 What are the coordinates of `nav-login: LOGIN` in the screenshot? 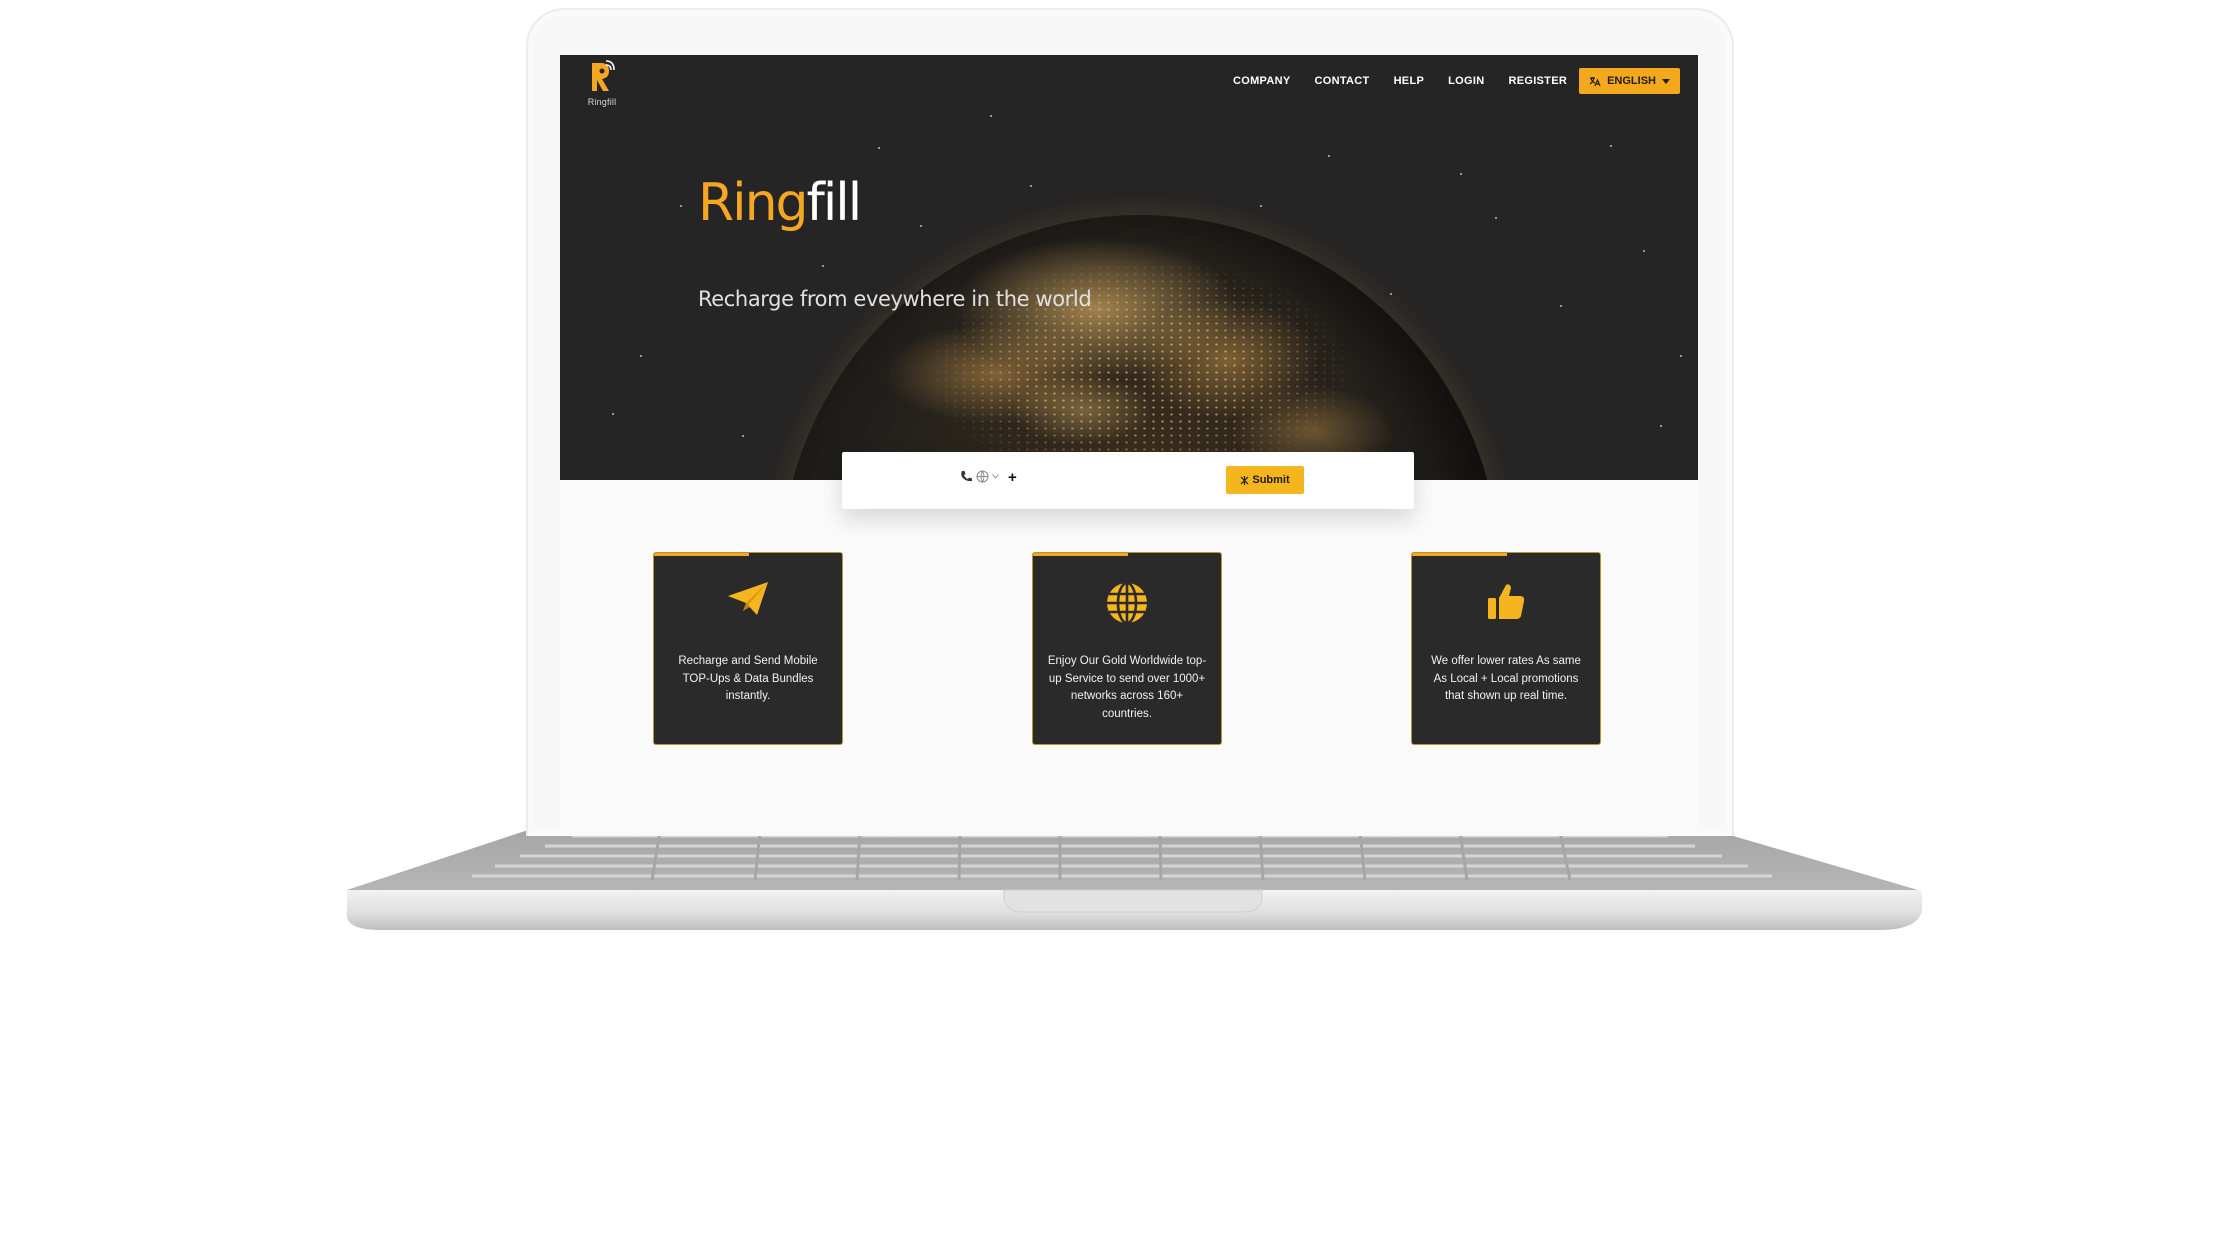 It's located at (1466, 81).